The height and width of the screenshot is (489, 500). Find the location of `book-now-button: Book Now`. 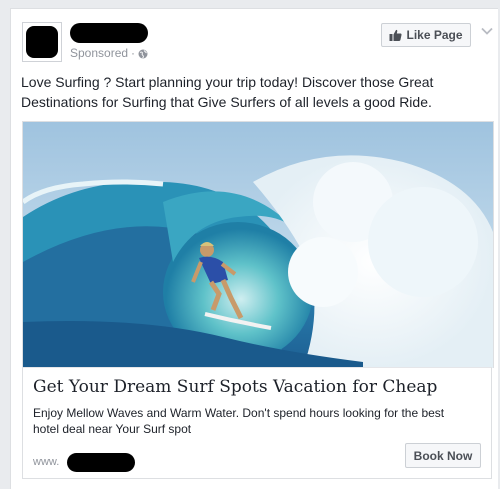

book-now-button: Book Now is located at coordinates (443, 455).